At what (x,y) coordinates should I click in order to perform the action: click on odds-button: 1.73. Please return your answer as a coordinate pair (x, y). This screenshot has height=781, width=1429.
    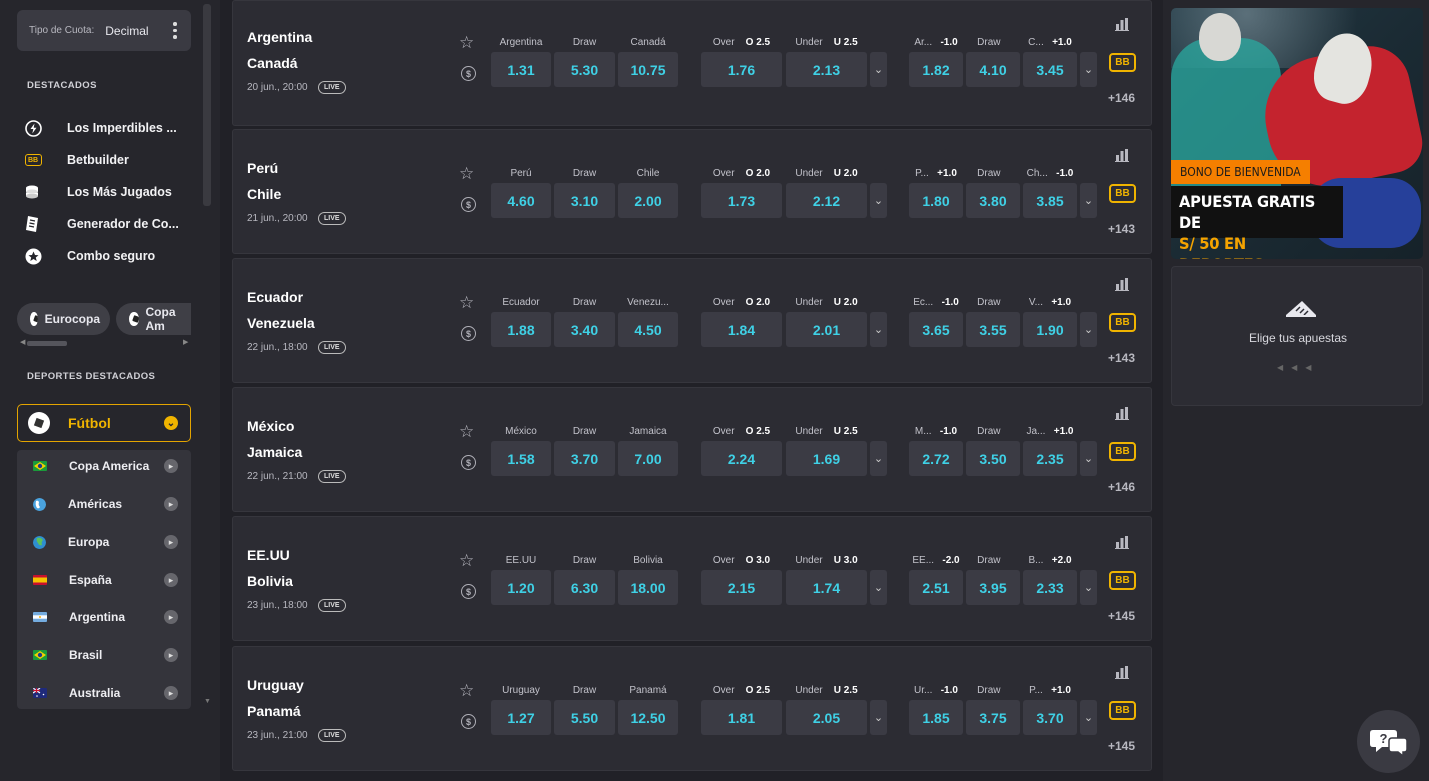
    Looking at the image, I should click on (741, 200).